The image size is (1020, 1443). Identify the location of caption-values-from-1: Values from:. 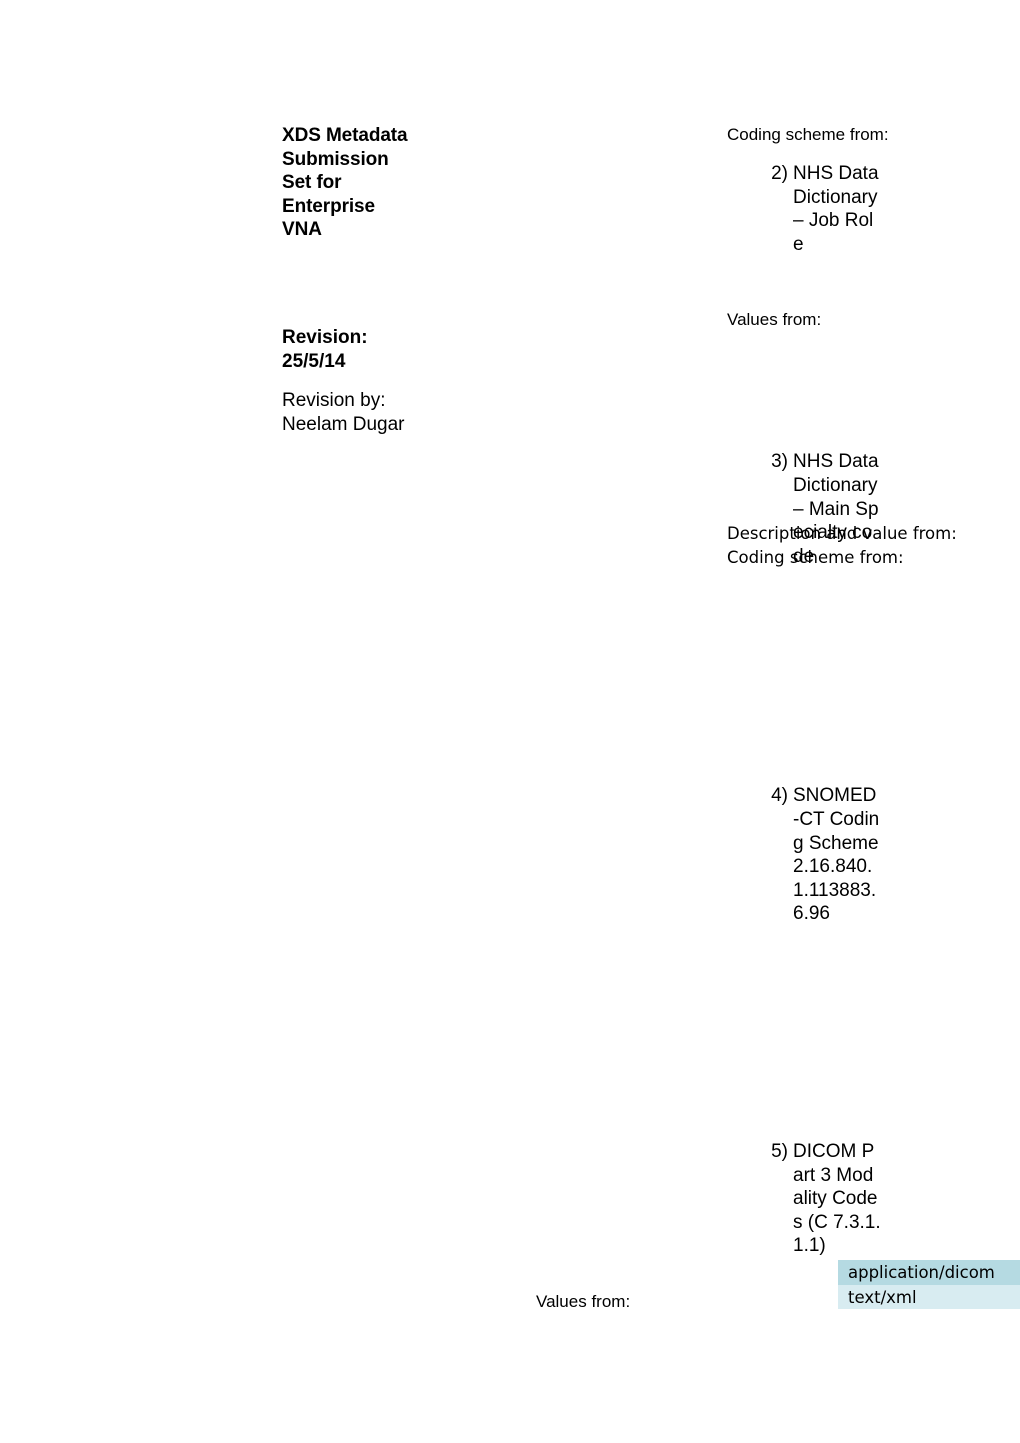
(774, 319).